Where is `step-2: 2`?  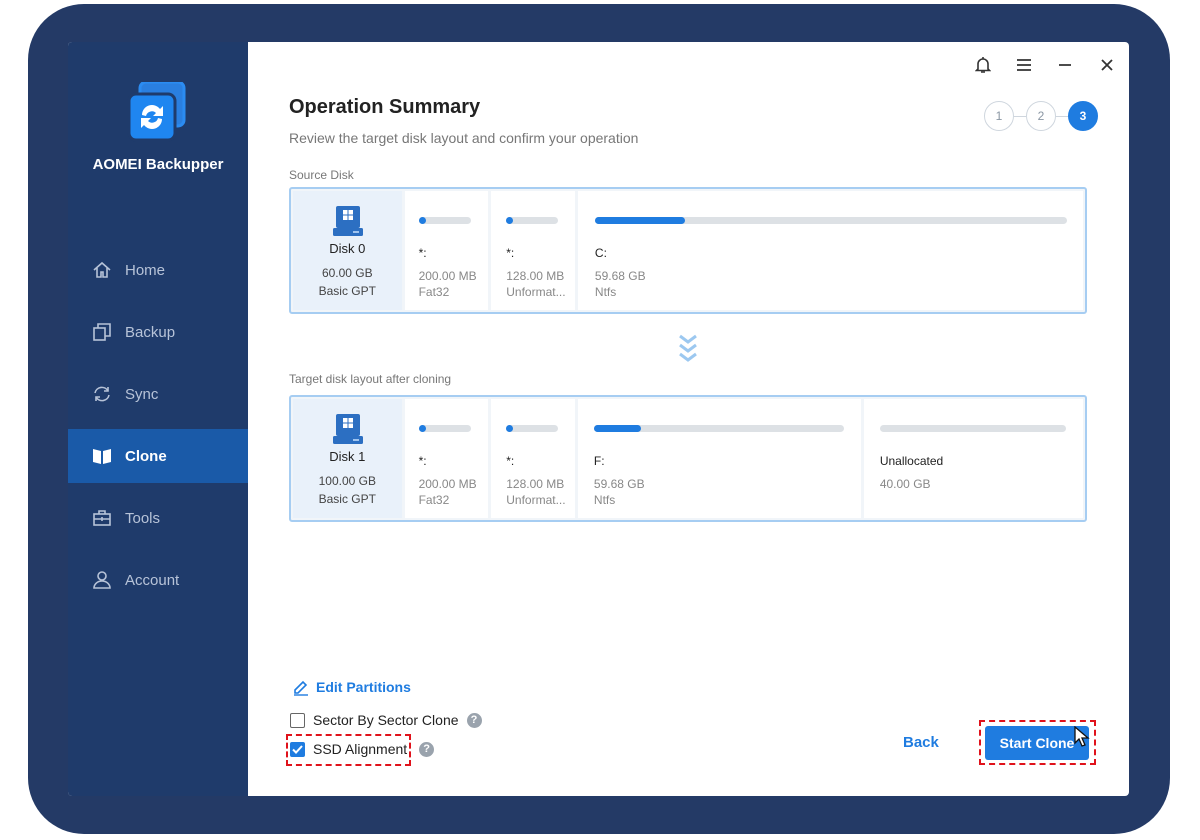
step-2: 2 is located at coordinates (1041, 116).